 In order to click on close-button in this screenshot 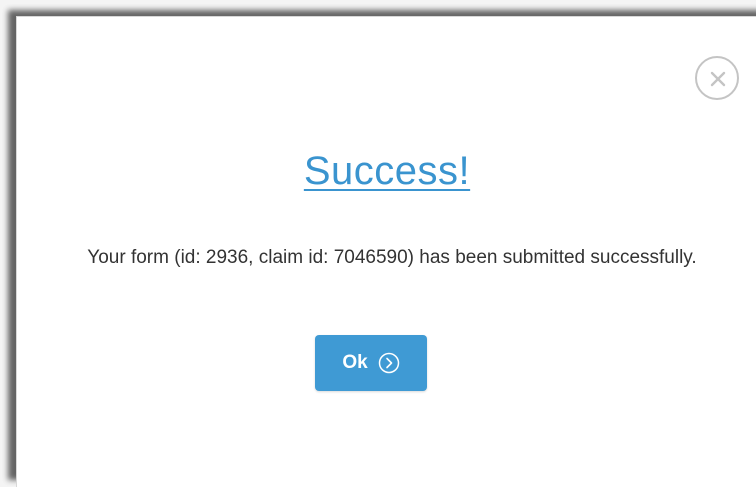, I will do `click(717, 78)`.